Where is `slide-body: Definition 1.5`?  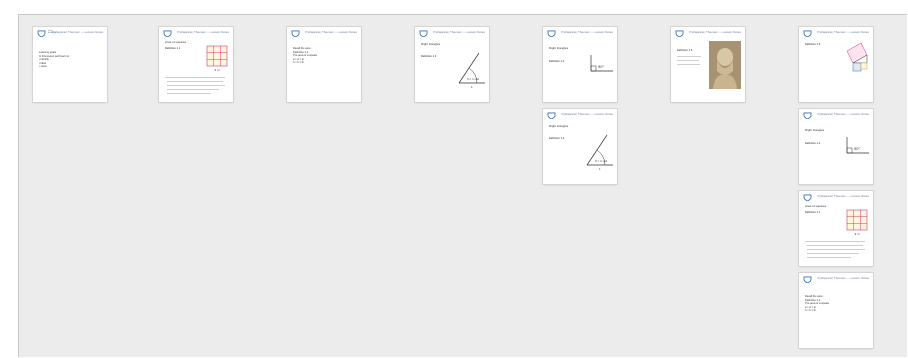 slide-body: Definition 1.5 is located at coordinates (690, 57).